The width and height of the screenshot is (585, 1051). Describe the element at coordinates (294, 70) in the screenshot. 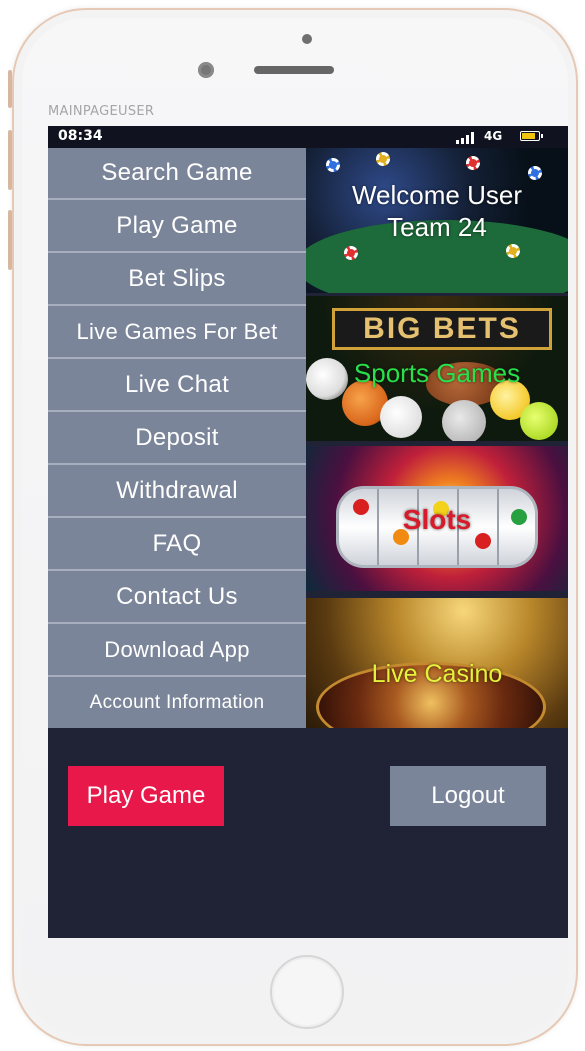

I see `earpiece-speaker` at that location.